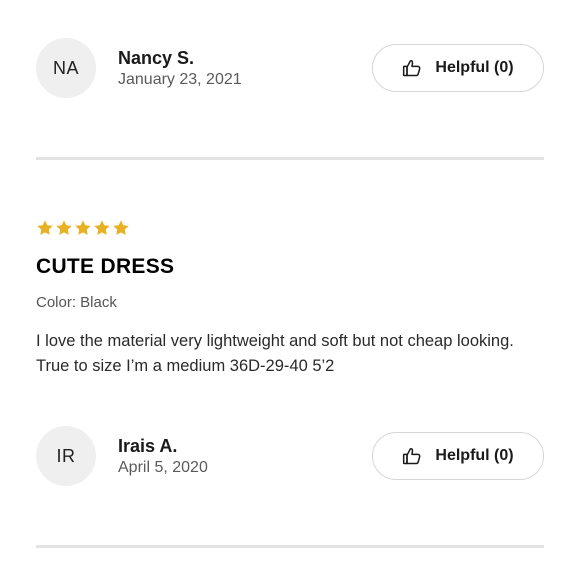 Image resolution: width=580 pixels, height=580 pixels. What do you see at coordinates (245, 68) in the screenshot?
I see `author-info: Nancy S. January 23, 2021` at bounding box center [245, 68].